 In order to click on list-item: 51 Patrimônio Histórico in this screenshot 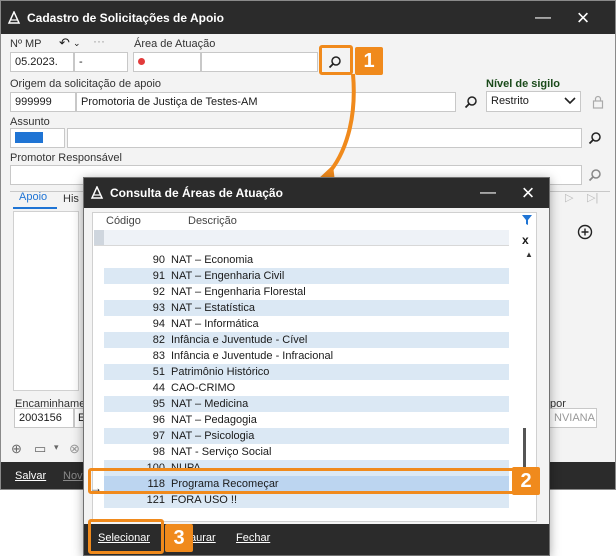, I will do `click(306, 372)`.